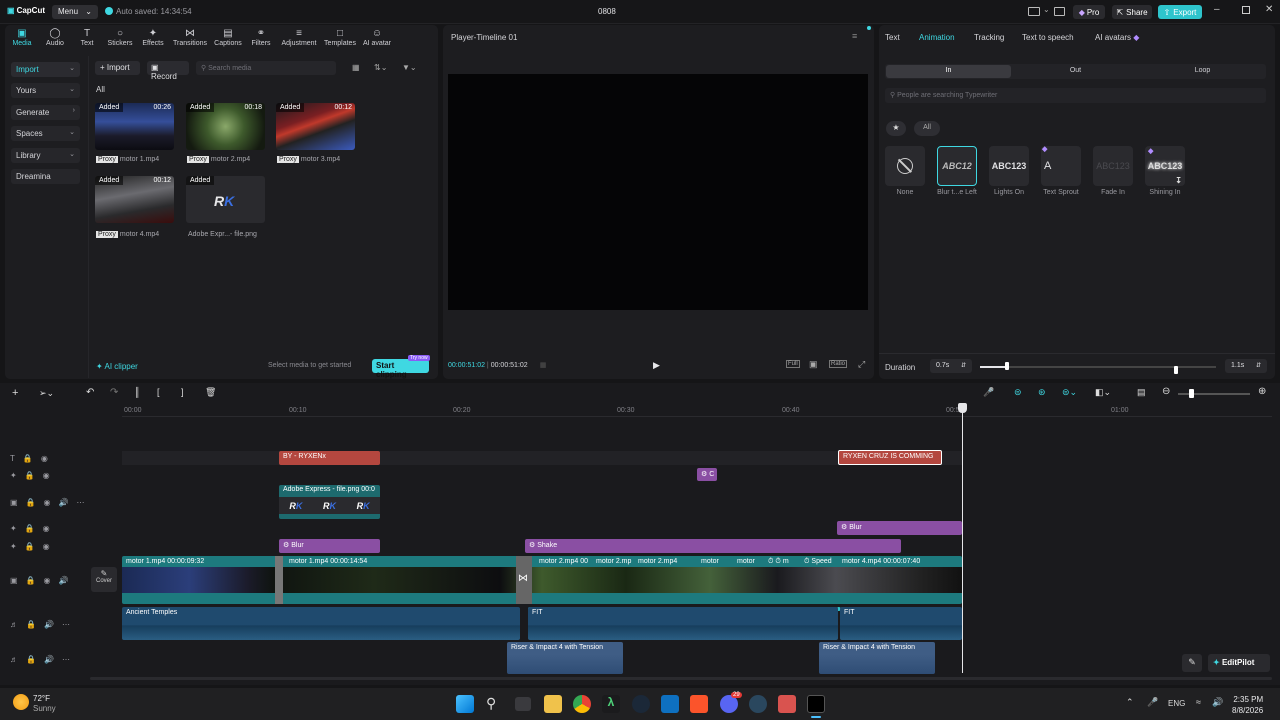 Image resolution: width=1280 pixels, height=720 pixels. What do you see at coordinates (1132, 12) in the screenshot?
I see `share-button: ⇱ Share` at bounding box center [1132, 12].